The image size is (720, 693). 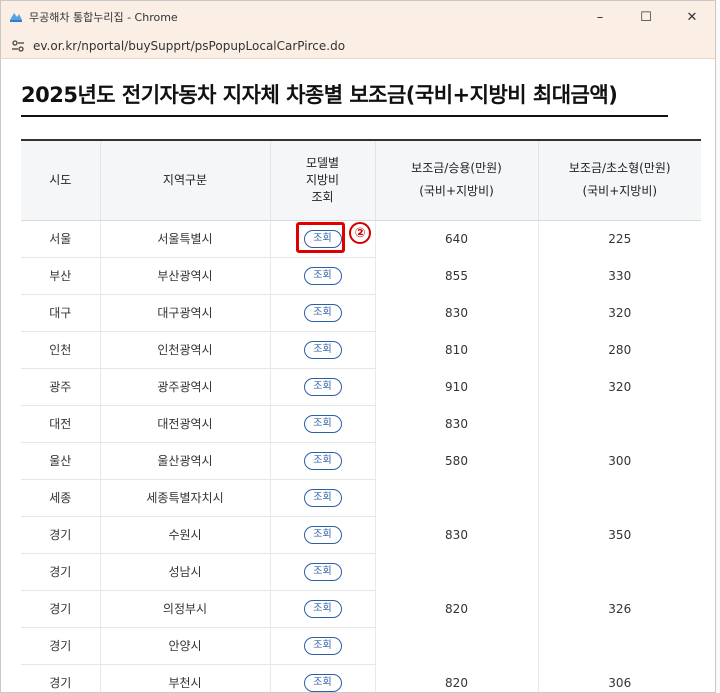 I want to click on table-row: 경기 수원시 조회 830 350, so click(x=361, y=535).